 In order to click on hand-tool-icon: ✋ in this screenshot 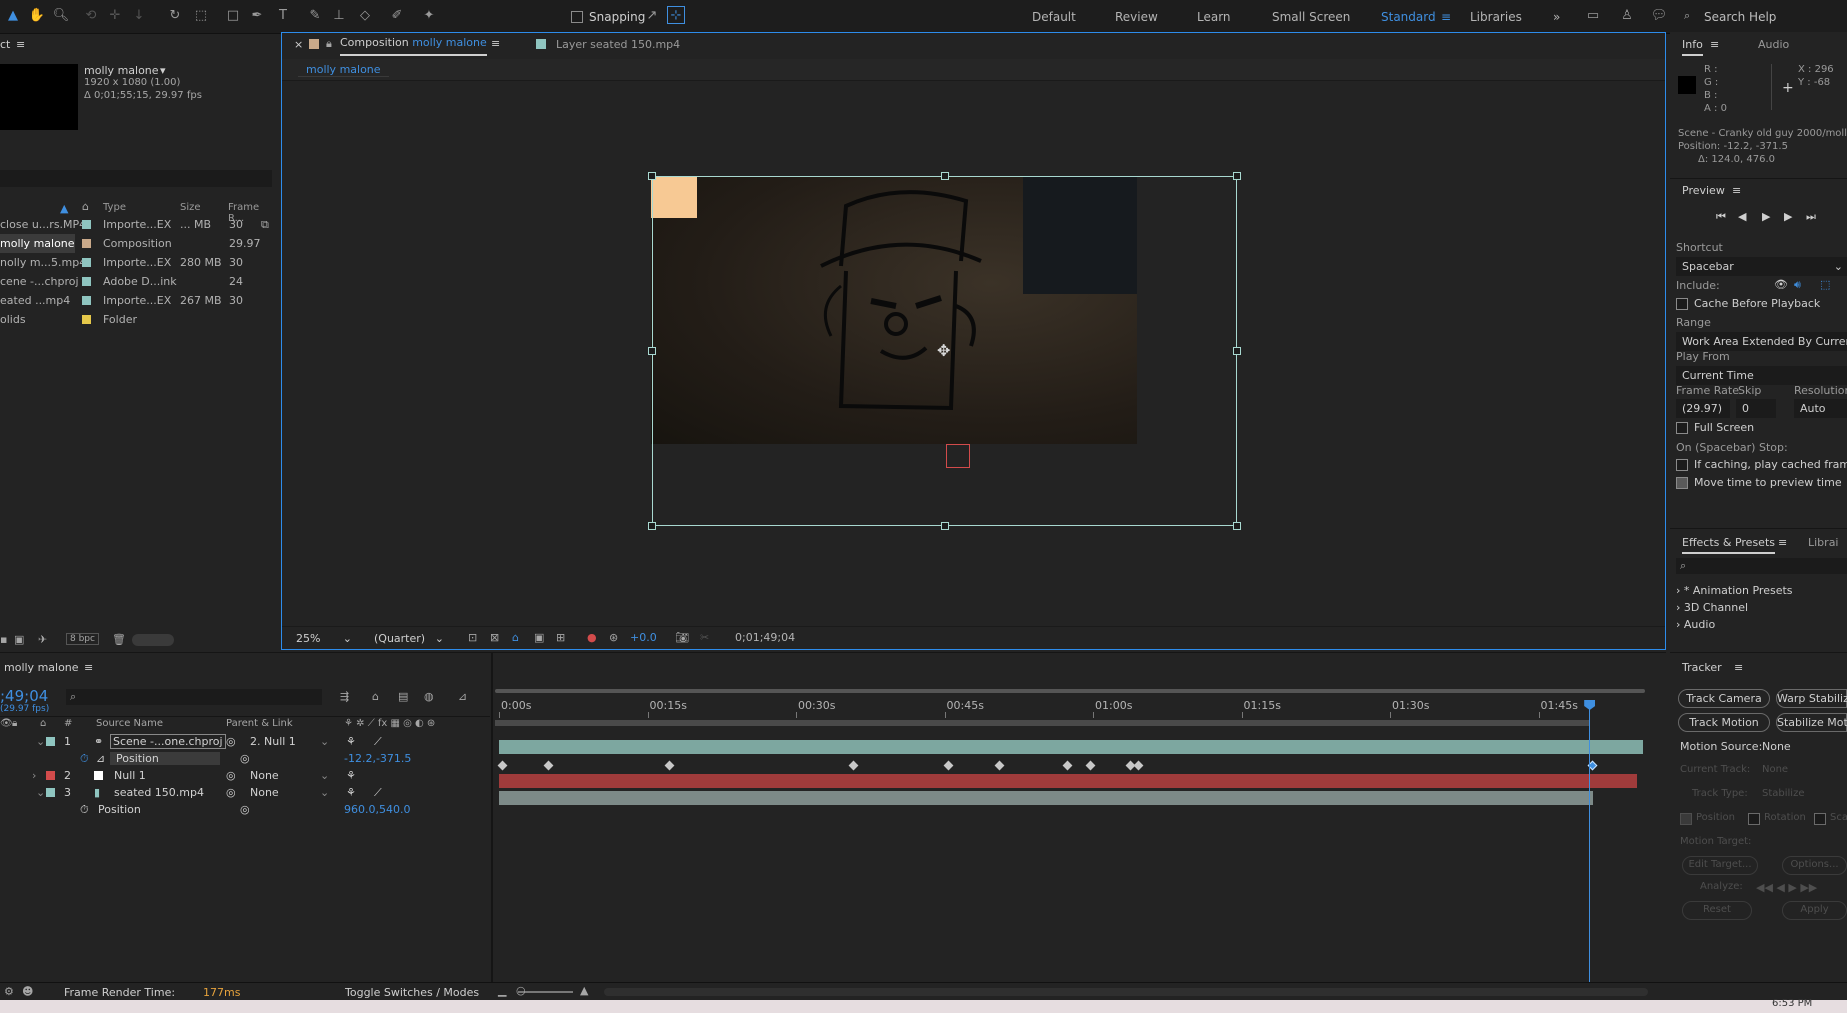, I will do `click(37, 15)`.